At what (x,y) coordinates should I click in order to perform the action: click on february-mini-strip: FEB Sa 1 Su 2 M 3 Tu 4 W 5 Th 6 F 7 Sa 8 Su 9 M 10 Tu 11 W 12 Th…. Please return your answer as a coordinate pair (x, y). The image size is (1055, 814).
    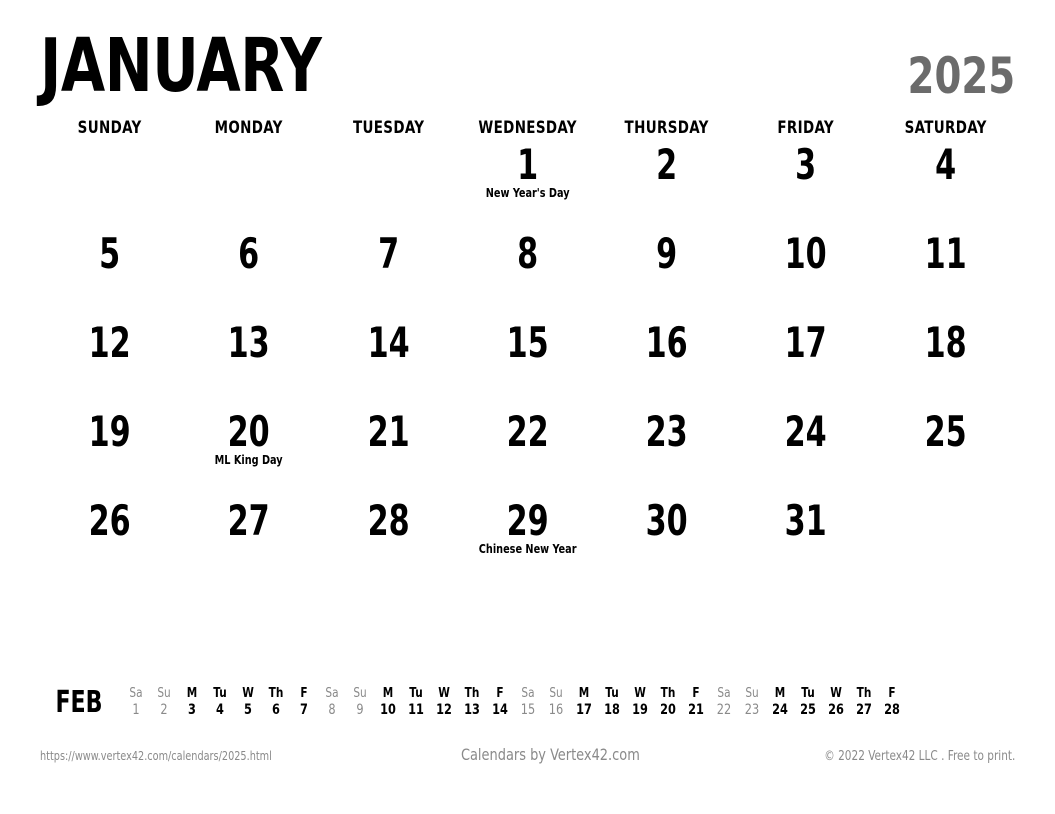
    Looking at the image, I should click on (527, 703).